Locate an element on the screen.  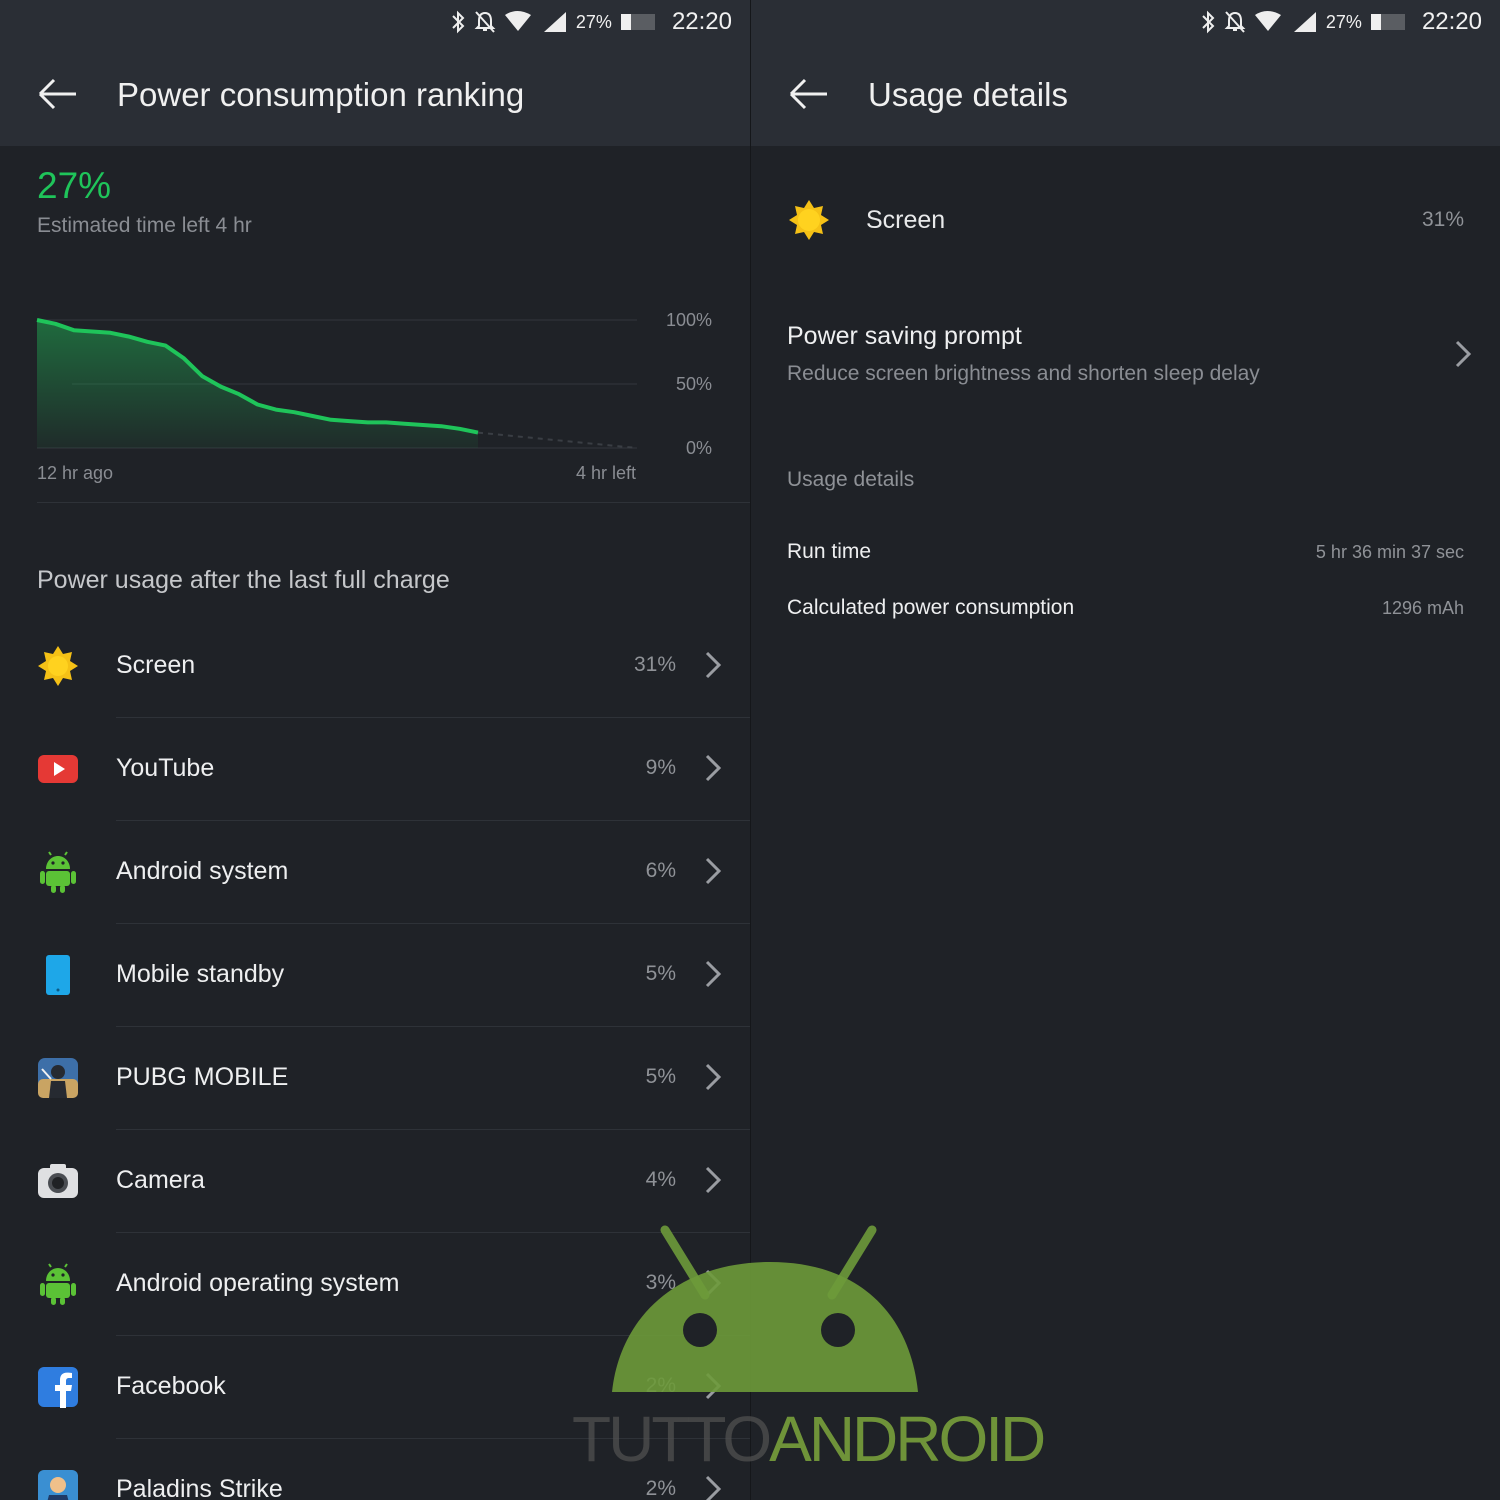
list-item-value: 31% is located at coordinates (654, 664).